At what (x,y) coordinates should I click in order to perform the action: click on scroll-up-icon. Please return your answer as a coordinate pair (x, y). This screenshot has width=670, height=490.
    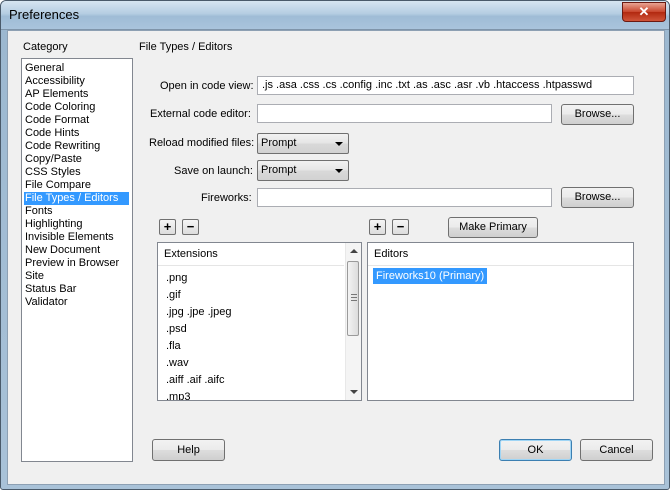
    Looking at the image, I should click on (354, 251).